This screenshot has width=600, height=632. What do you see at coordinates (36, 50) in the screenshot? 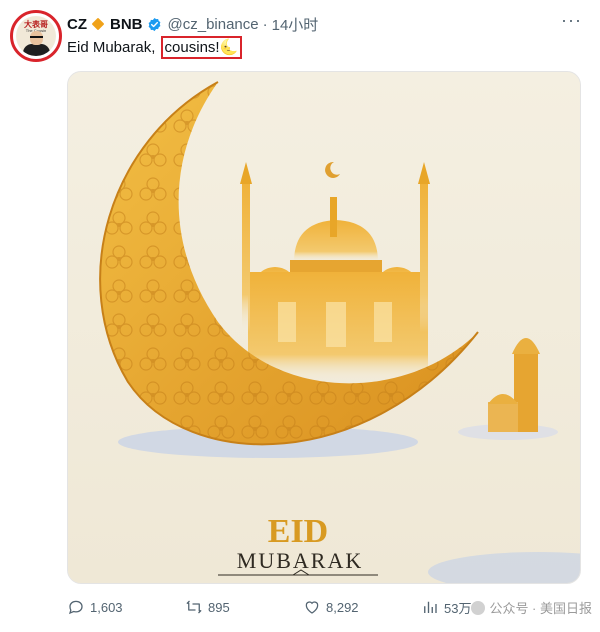
I see `avatar-body` at bounding box center [36, 50].